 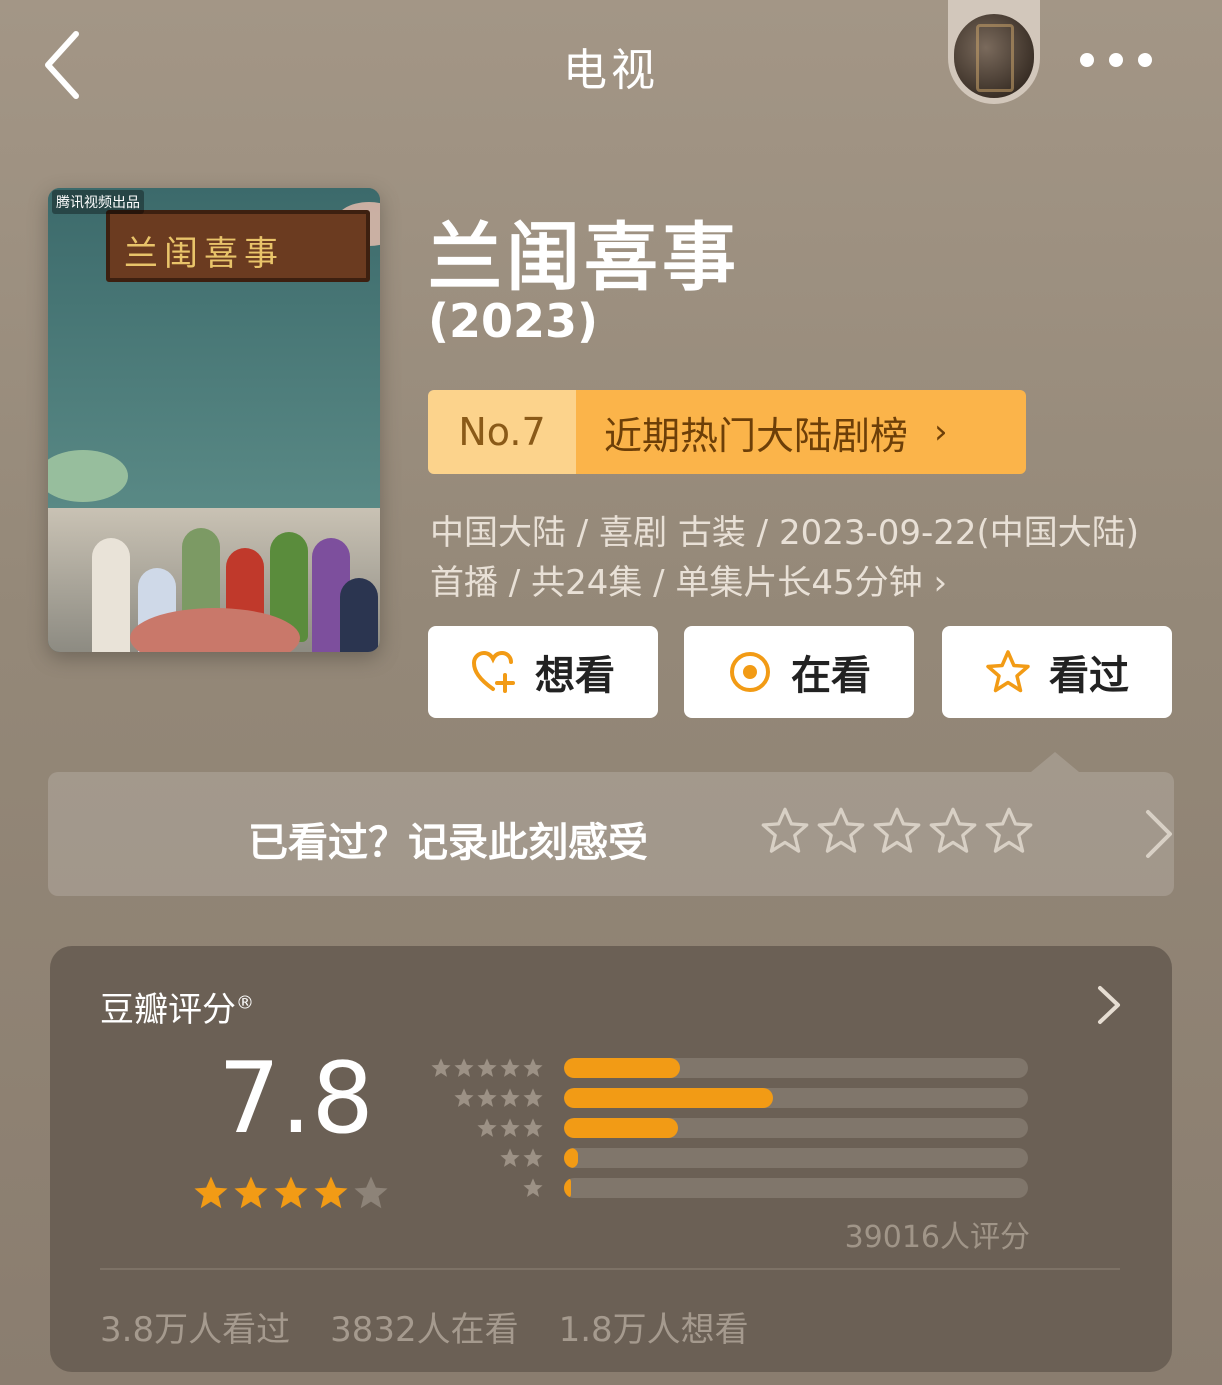 What do you see at coordinates (575, 676) in the screenshot?
I see `want-label: 想看` at bounding box center [575, 676].